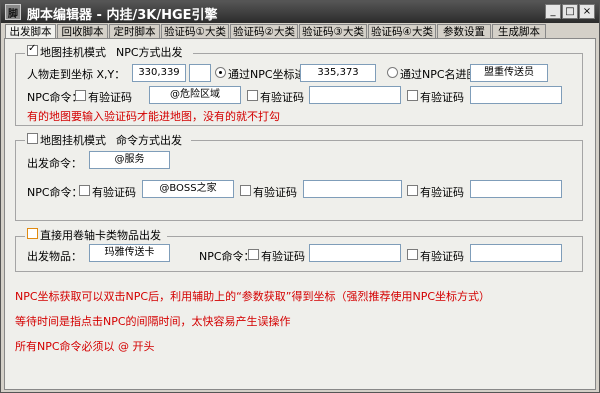 The image size is (600, 393). What do you see at coordinates (76, 74) in the screenshot?
I see `coord-label: 人物走到坐标 X,Y：` at bounding box center [76, 74].